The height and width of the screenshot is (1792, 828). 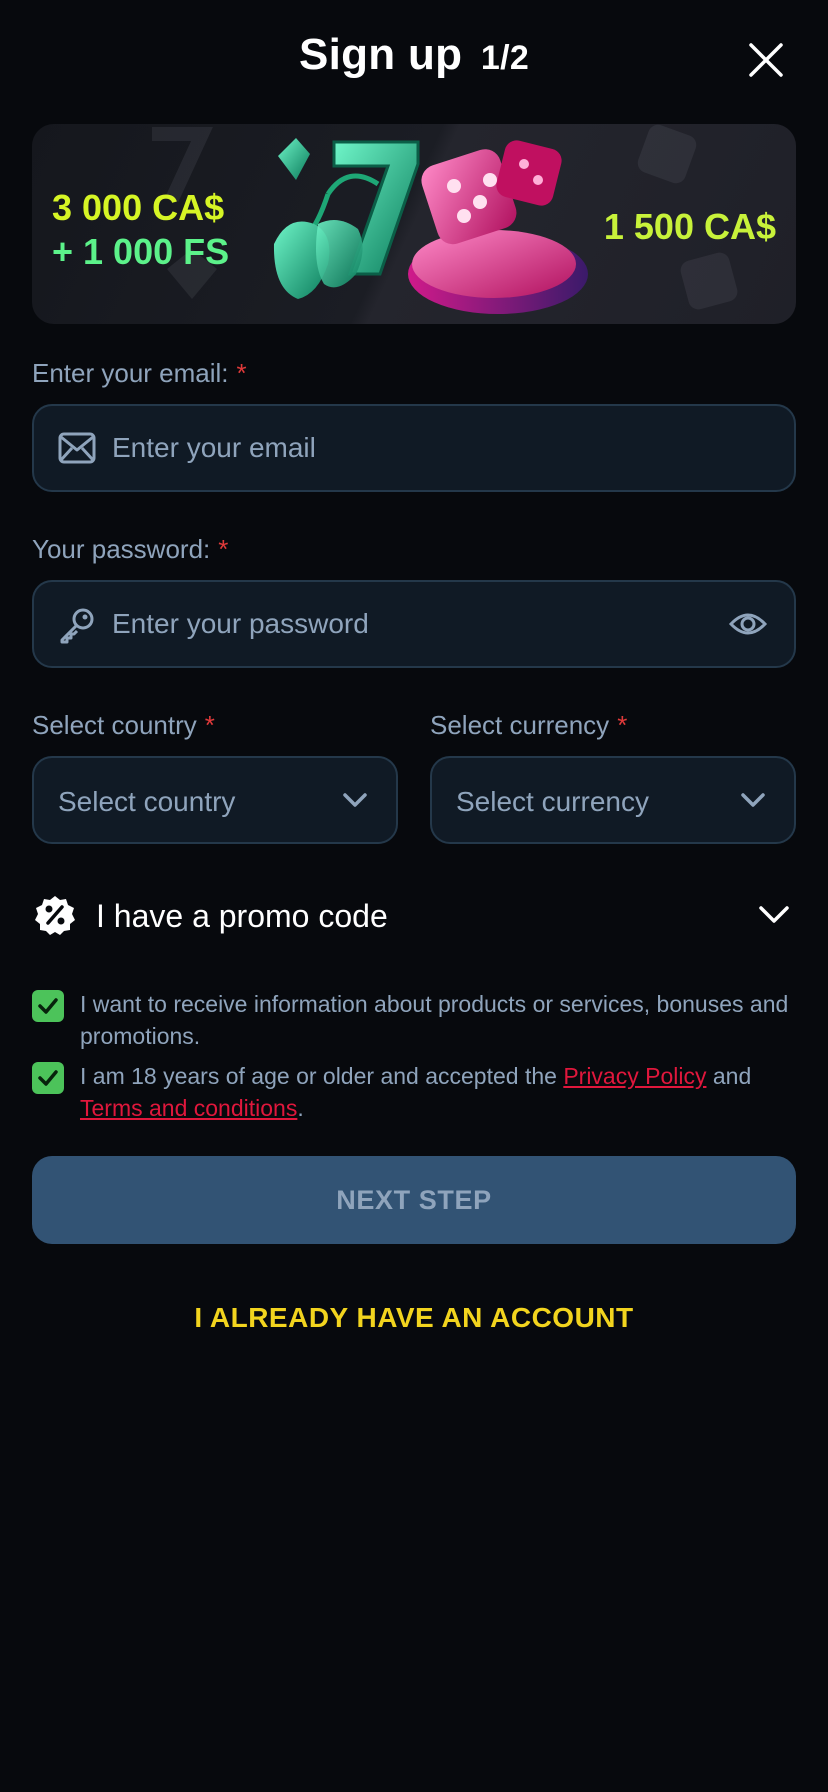 I want to click on key-icon, so click(x=77, y=626).